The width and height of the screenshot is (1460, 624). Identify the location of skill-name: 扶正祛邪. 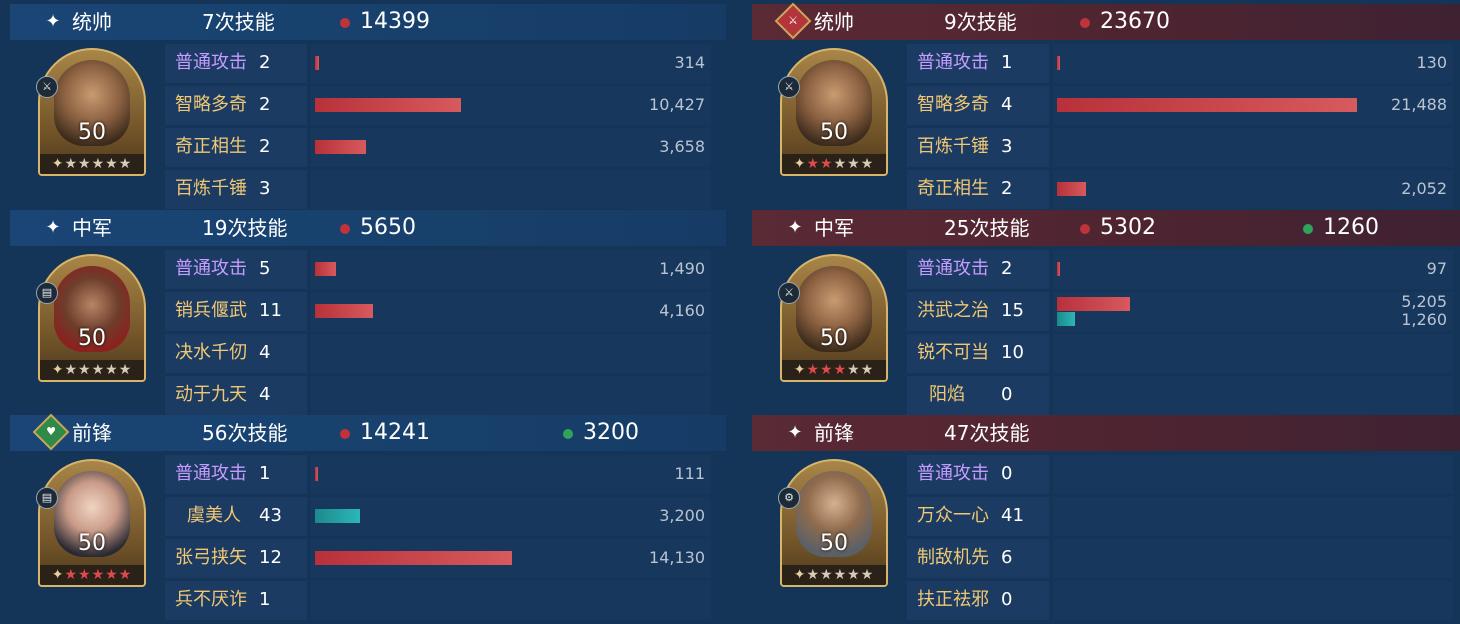
(953, 599).